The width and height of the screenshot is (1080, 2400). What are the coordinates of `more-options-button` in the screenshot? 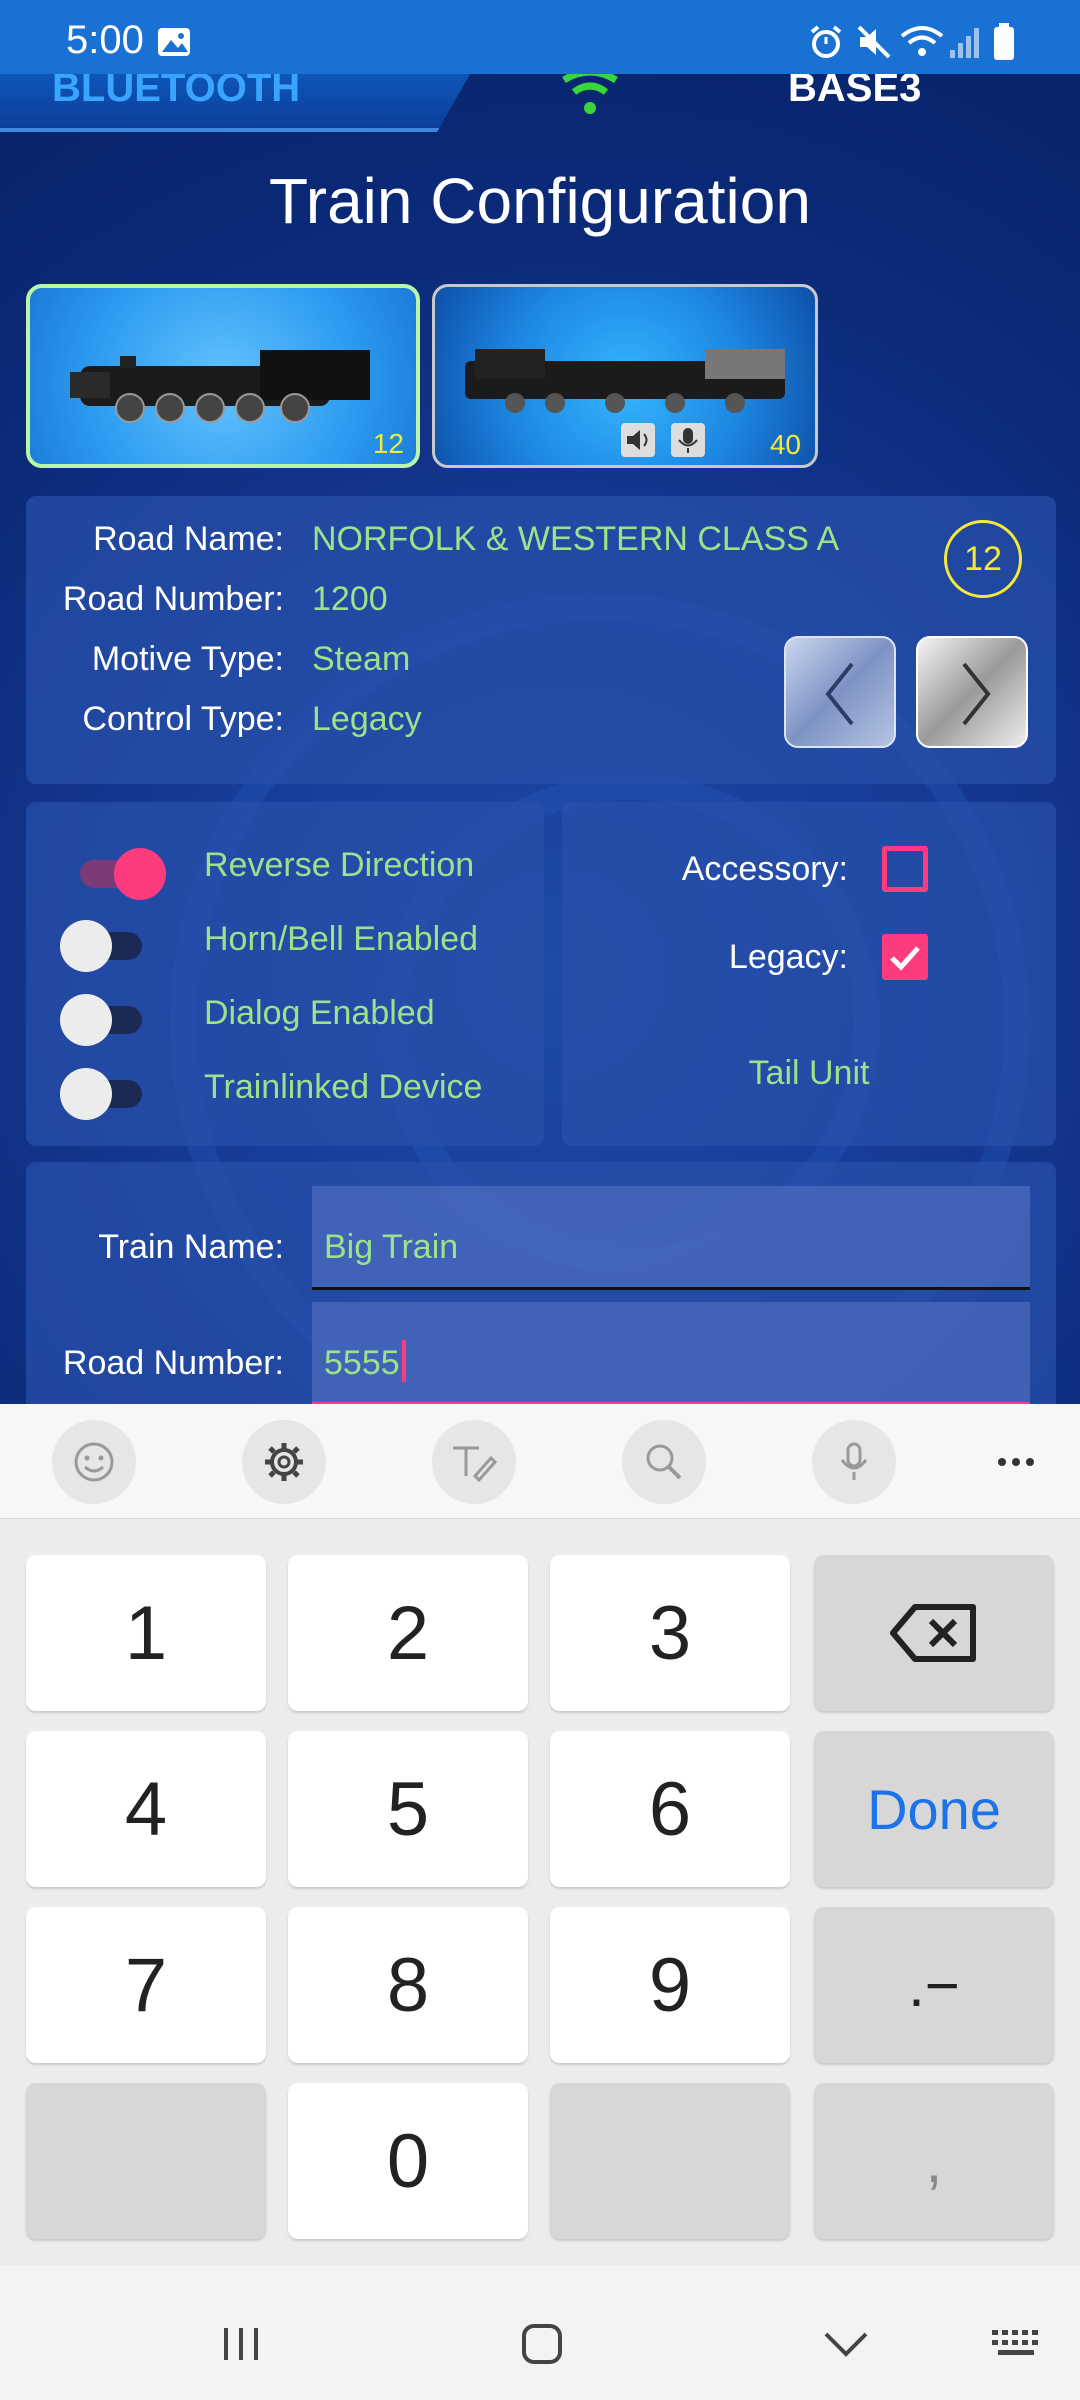 It's located at (1018, 1462).